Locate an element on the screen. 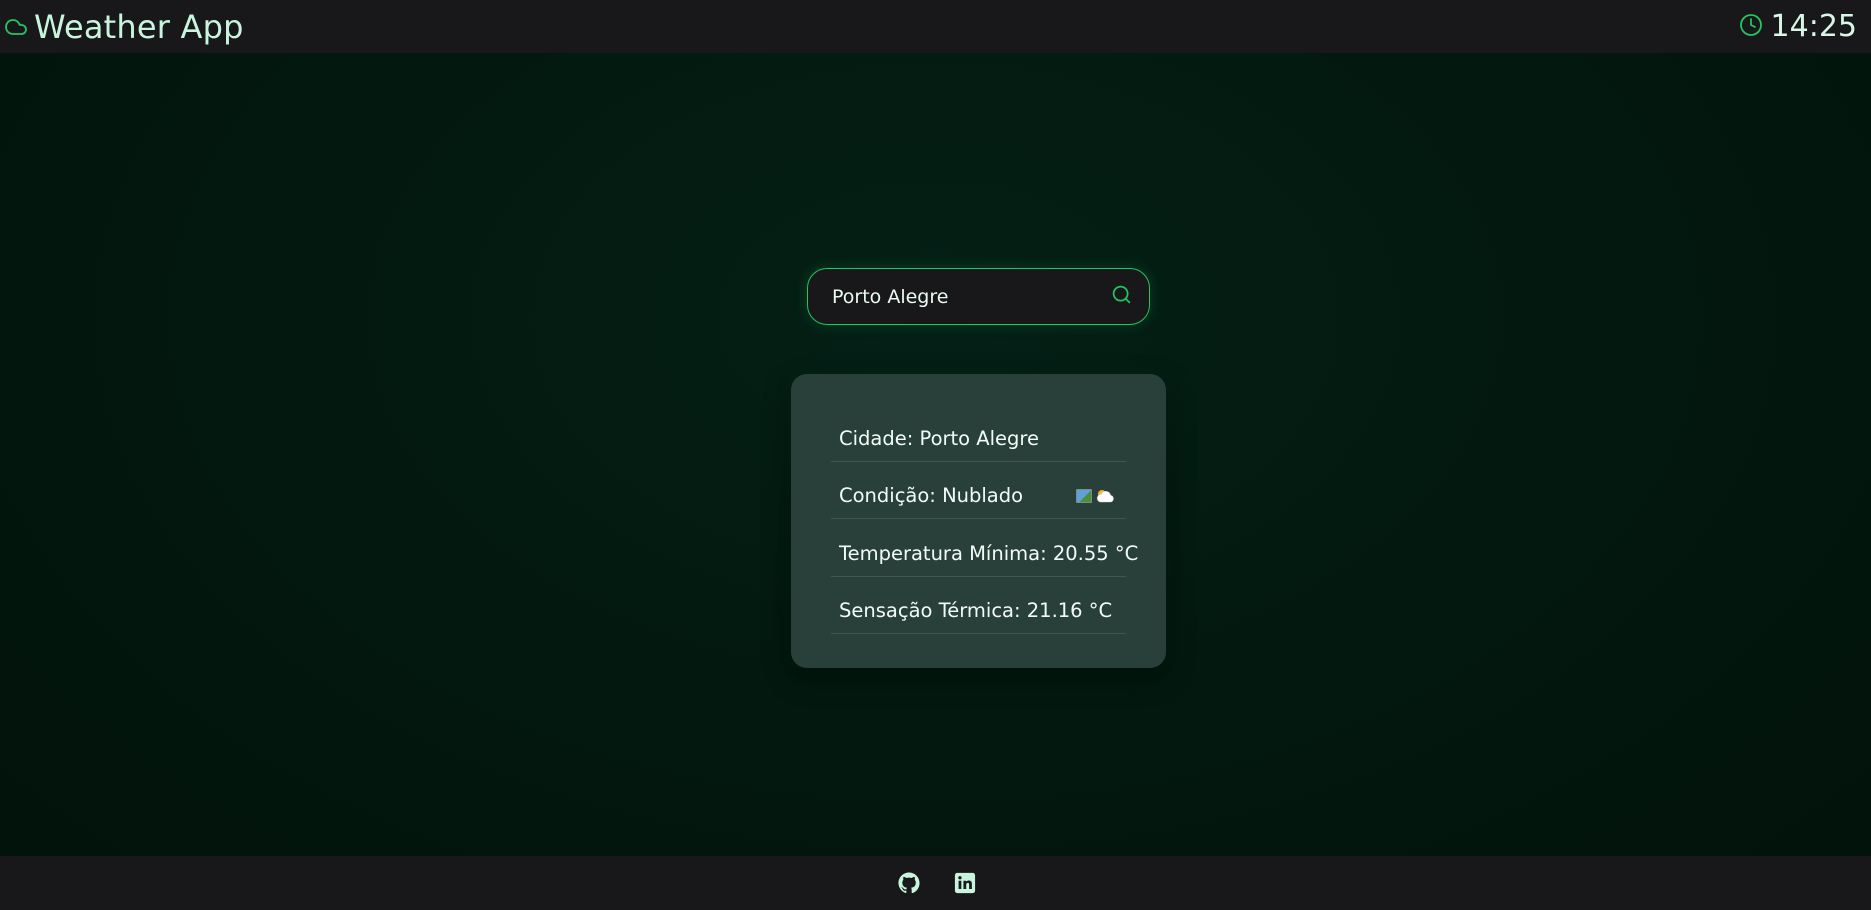 The height and width of the screenshot is (910, 1871). broken-image-icon is located at coordinates (1084, 495).